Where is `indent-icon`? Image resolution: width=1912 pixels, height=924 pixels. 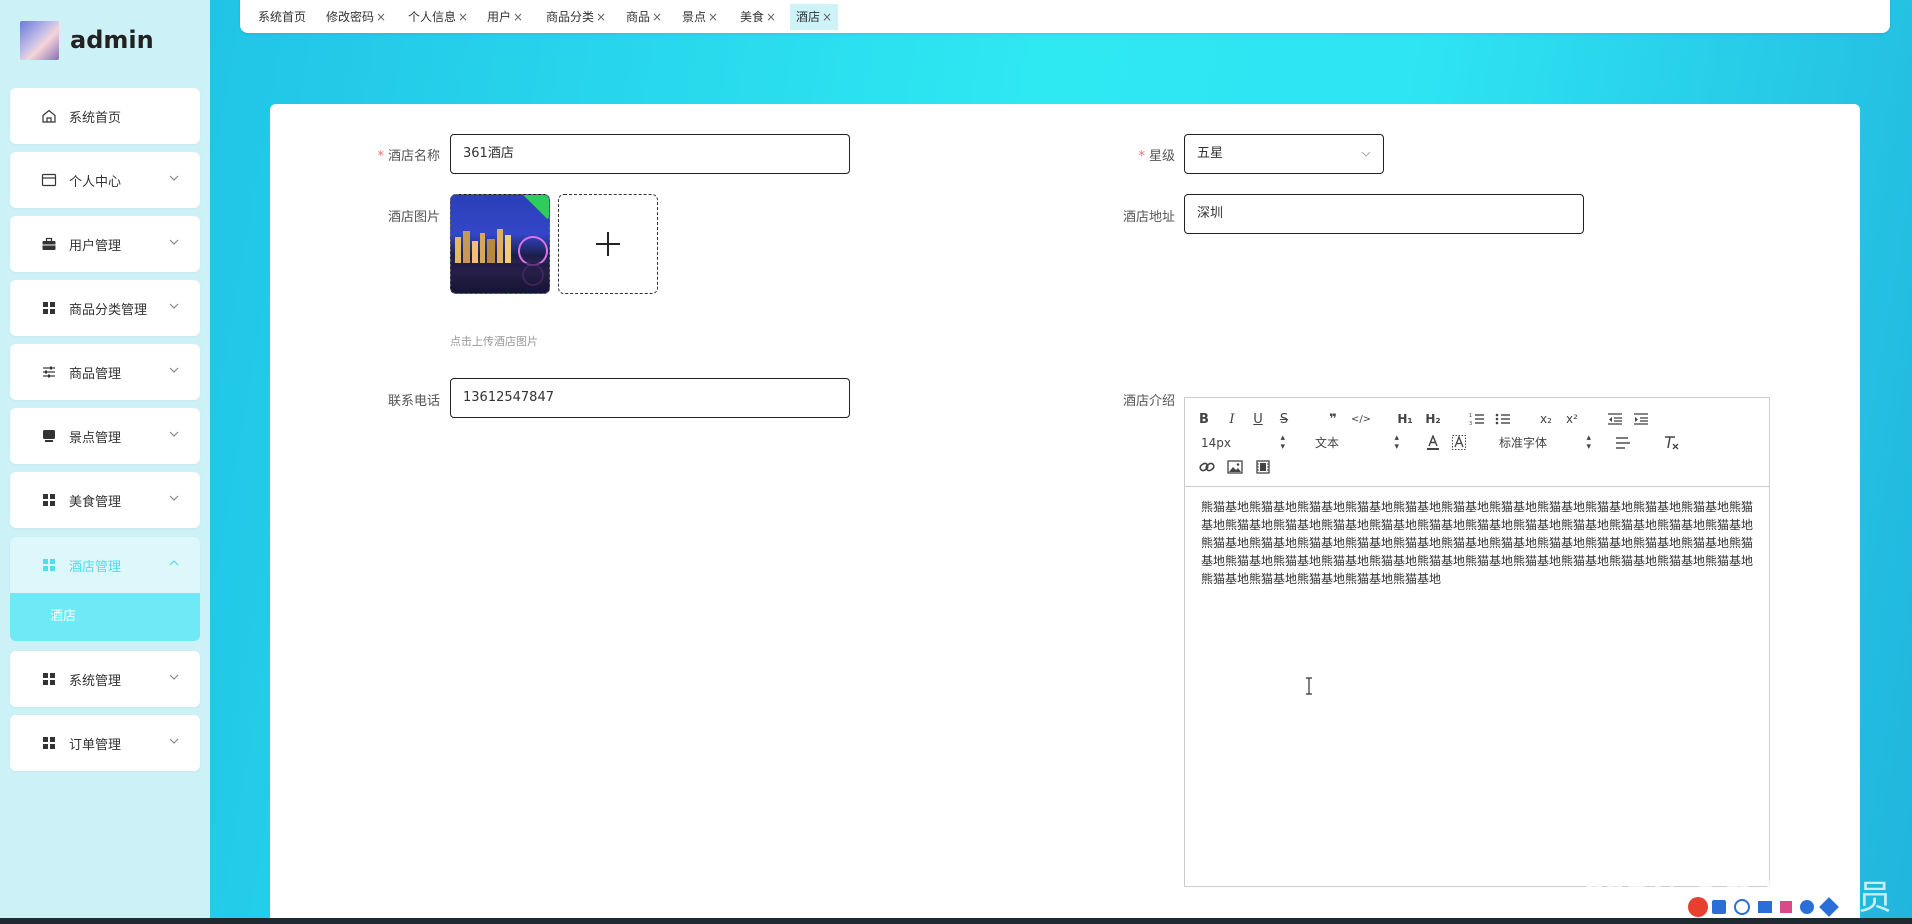
indent-icon is located at coordinates (1641, 419).